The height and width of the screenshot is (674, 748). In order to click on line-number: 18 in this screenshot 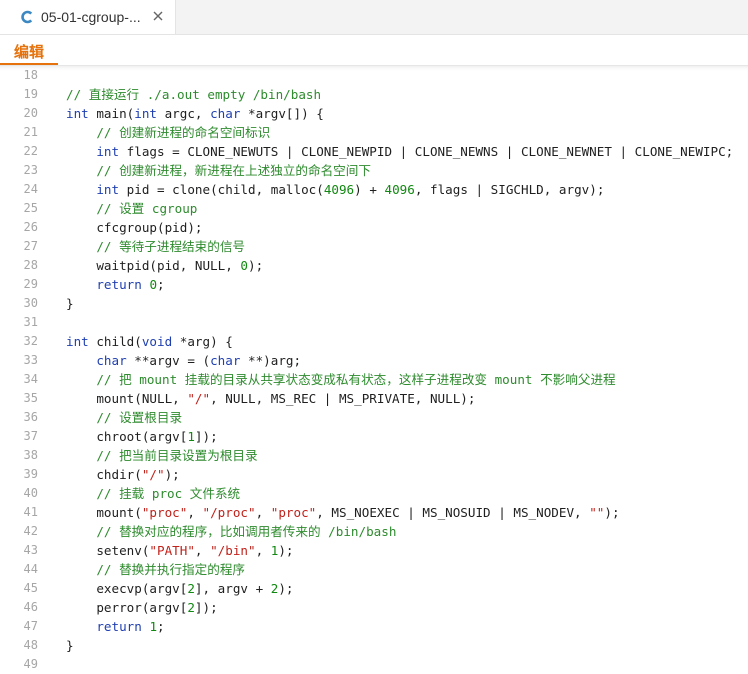, I will do `click(30, 75)`.